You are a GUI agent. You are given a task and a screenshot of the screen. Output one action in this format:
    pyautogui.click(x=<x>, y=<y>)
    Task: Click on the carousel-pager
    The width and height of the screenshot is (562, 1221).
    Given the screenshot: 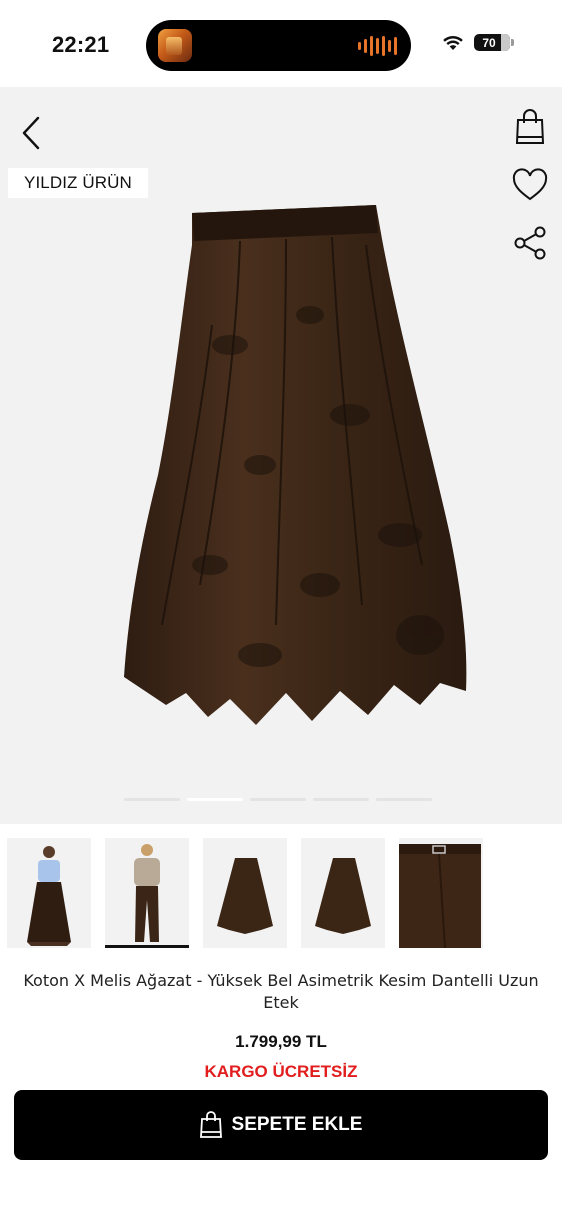 What is the action you would take?
    pyautogui.click(x=278, y=799)
    